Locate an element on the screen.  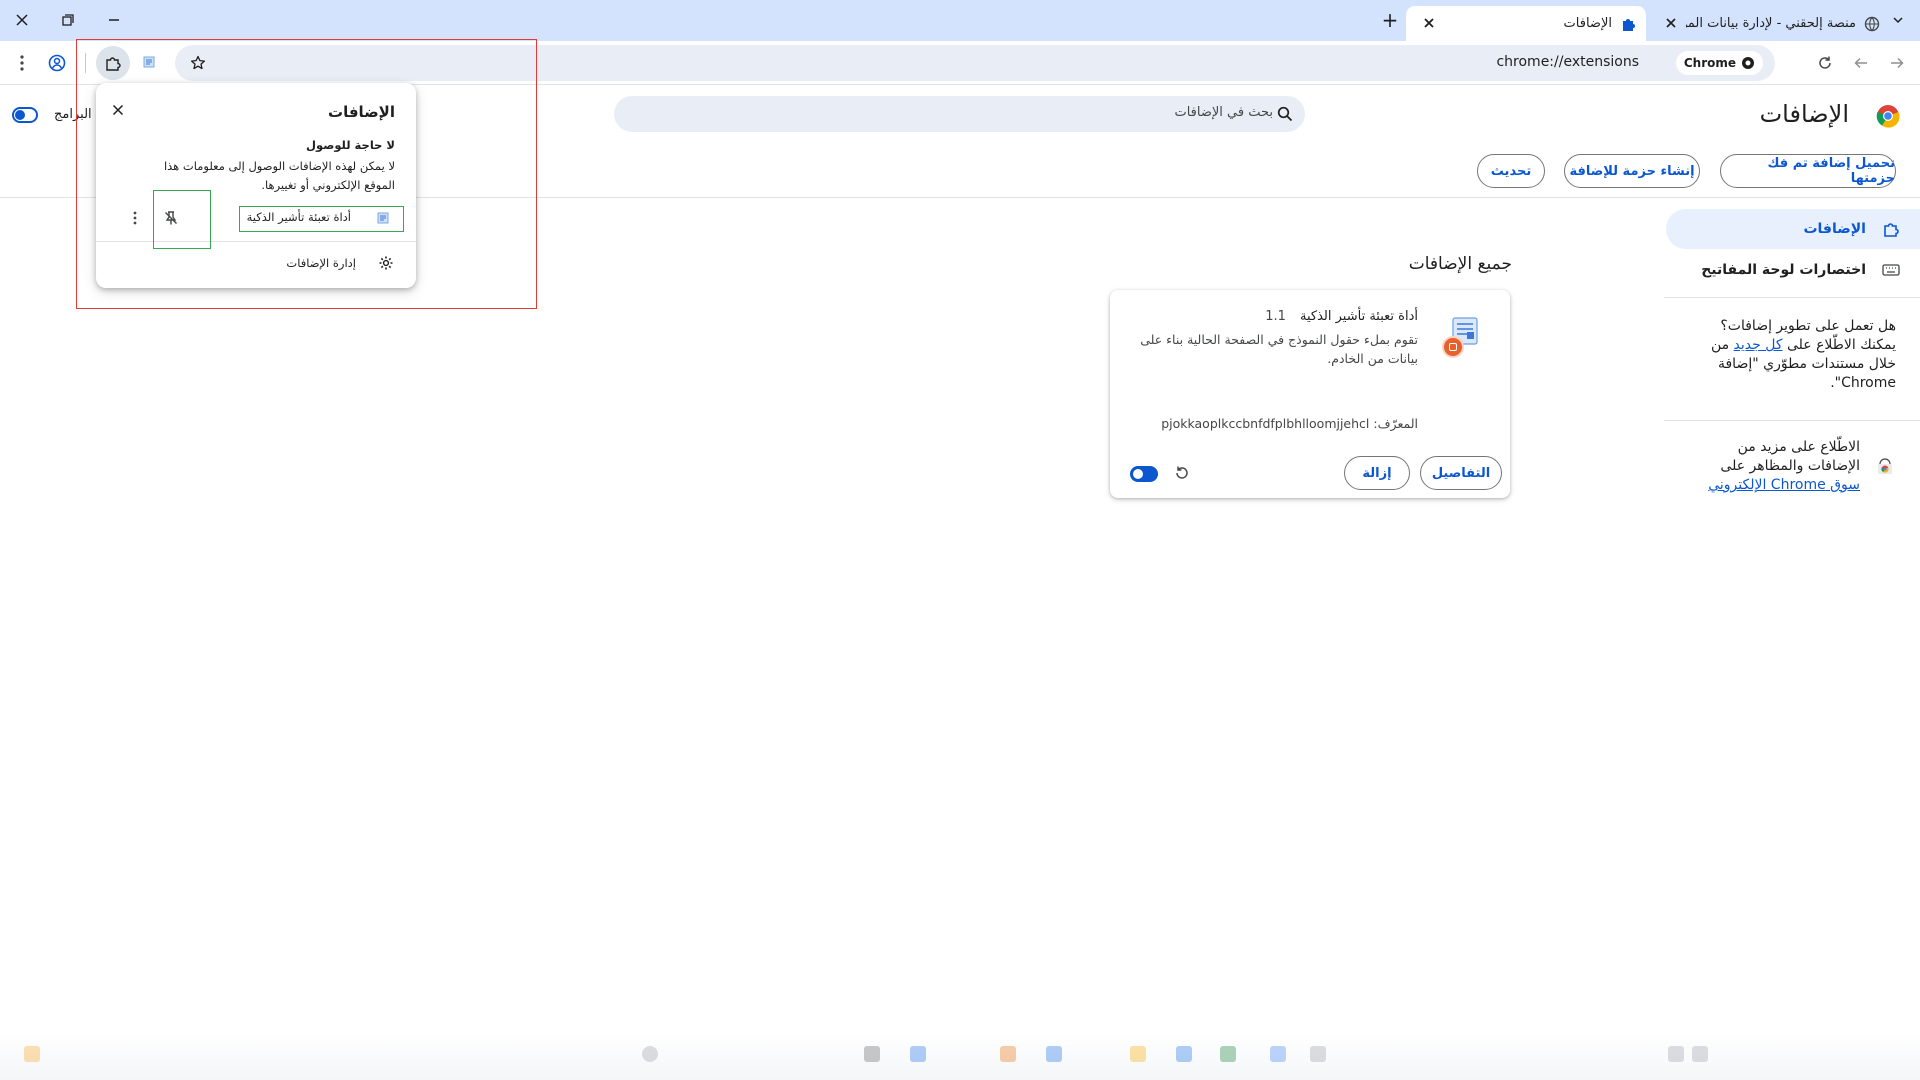
chrome-chip: Chrome is located at coordinates (1719, 63).